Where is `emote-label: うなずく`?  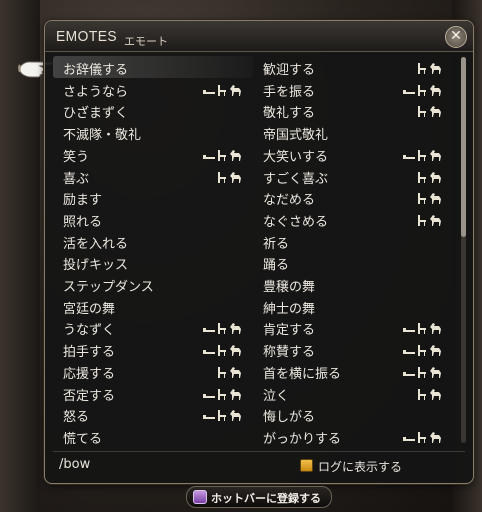
emote-label: うなずく is located at coordinates (89, 331).